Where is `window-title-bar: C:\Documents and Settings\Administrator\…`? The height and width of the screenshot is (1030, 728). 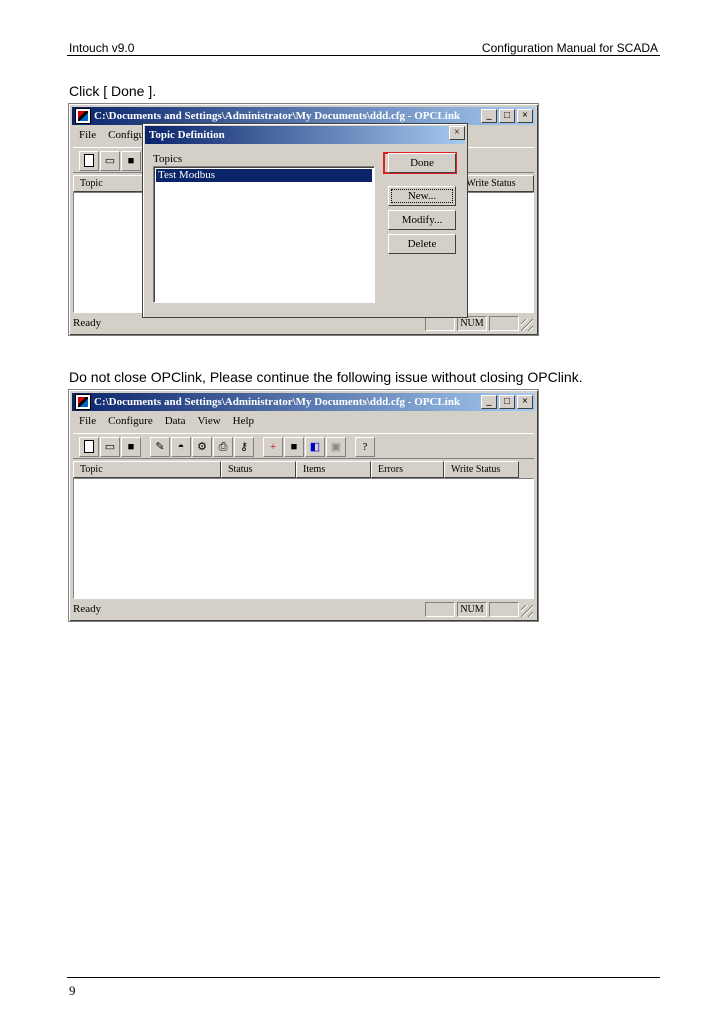 window-title-bar: C:\Documents and Settings\Administrator\… is located at coordinates (303, 402).